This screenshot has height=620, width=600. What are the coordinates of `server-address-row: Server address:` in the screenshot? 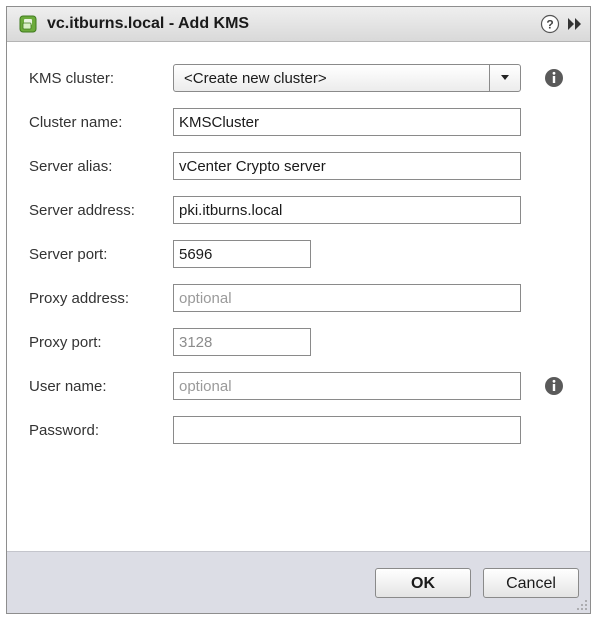 It's located at (298, 211).